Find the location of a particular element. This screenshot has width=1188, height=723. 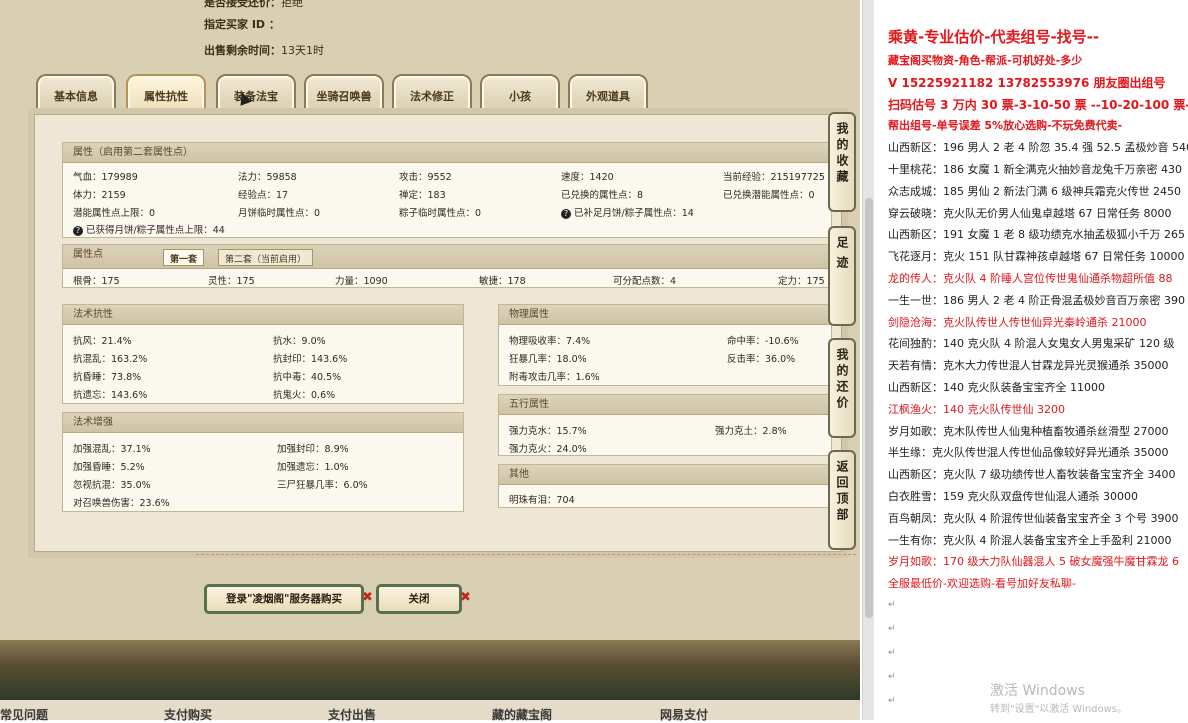

point-value: 敏捷：178 is located at coordinates (502, 281).